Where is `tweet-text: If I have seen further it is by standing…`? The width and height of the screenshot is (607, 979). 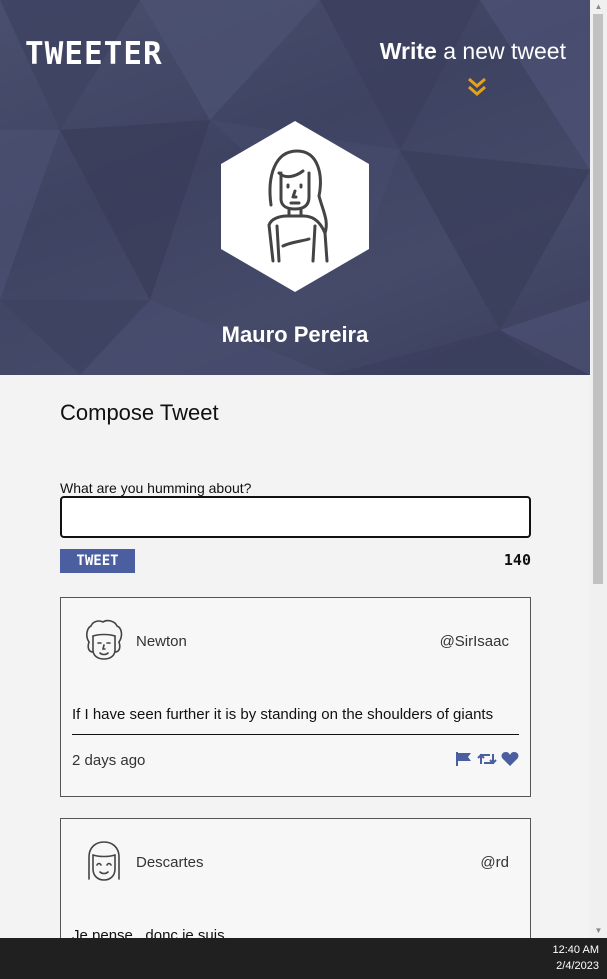 tweet-text: If I have seen further it is by standing… is located at coordinates (283, 714).